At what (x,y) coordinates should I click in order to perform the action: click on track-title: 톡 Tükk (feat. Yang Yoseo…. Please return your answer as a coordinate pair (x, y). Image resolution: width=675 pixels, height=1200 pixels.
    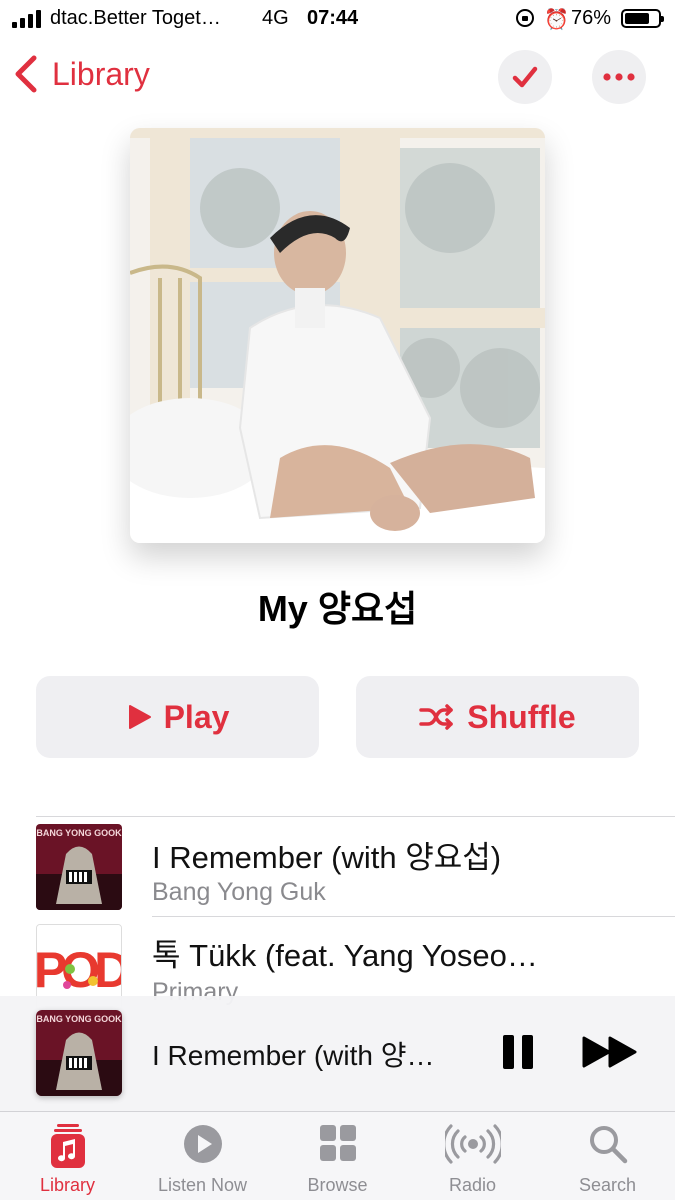
    Looking at the image, I should click on (345, 955).